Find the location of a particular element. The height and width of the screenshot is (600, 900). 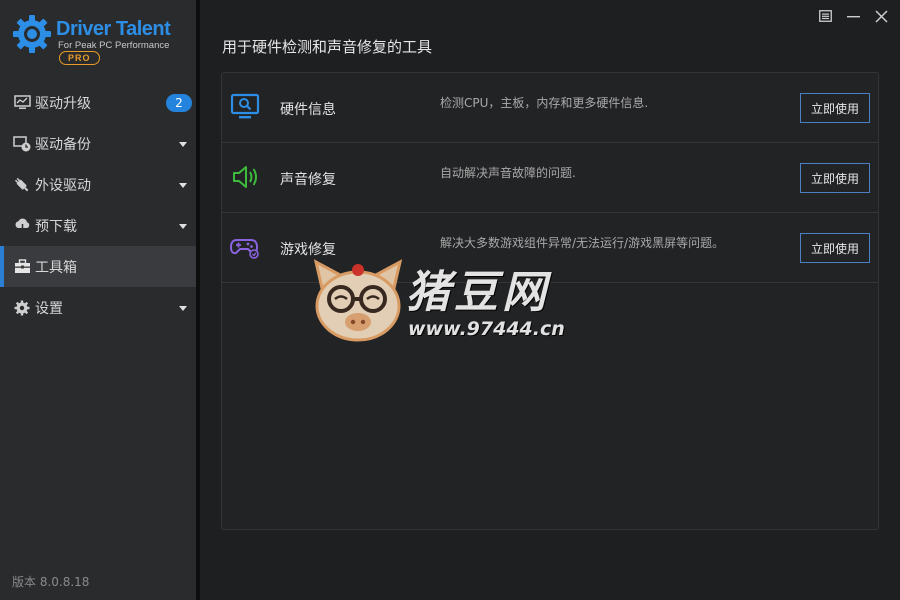

cloud-download-icon is located at coordinates (22, 226).